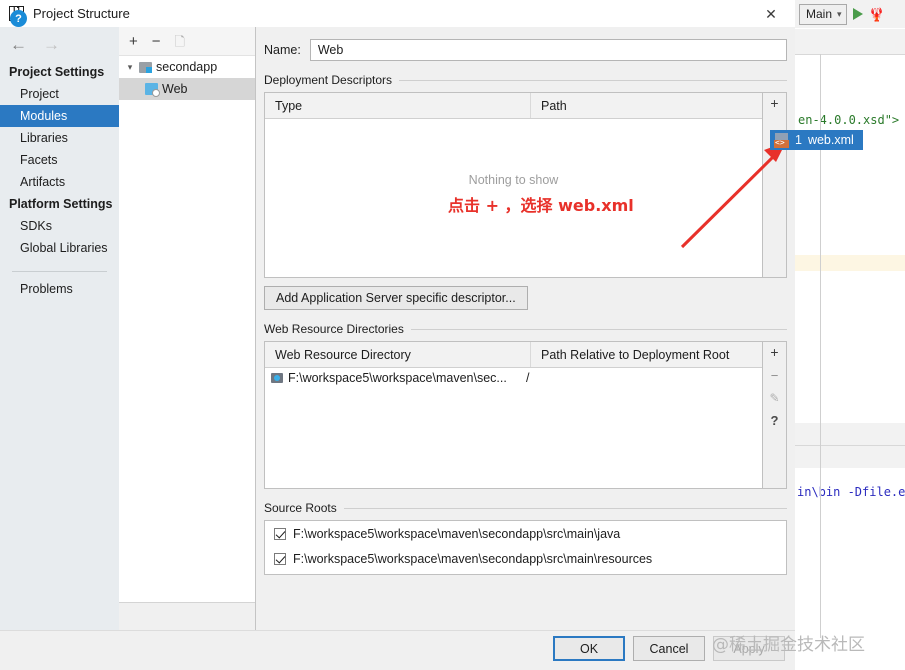 The height and width of the screenshot is (670, 905). Describe the element at coordinates (59, 248) in the screenshot. I see `sidebar-item-global-libraries: Global Libraries` at that location.